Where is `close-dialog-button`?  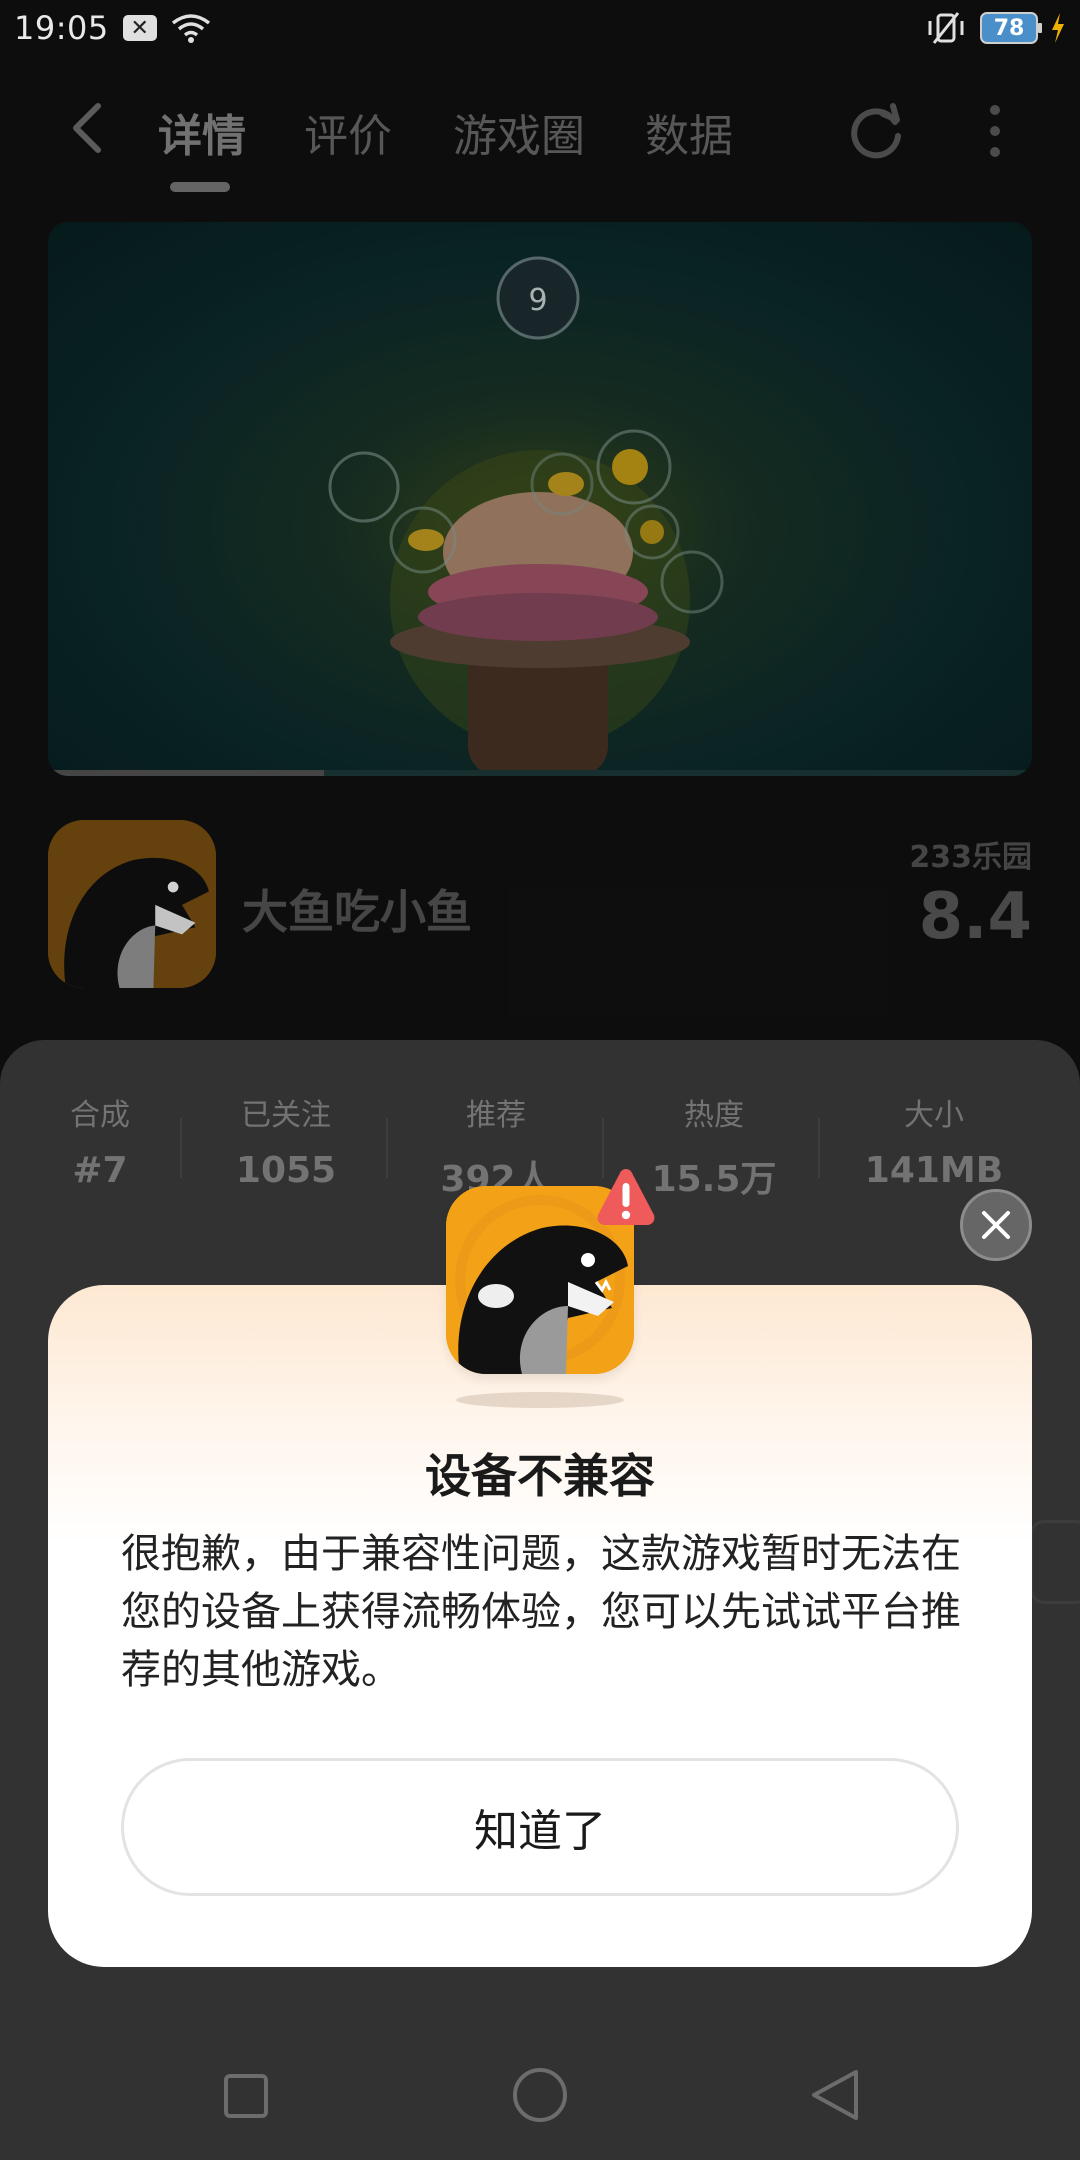
close-dialog-button is located at coordinates (996, 1225).